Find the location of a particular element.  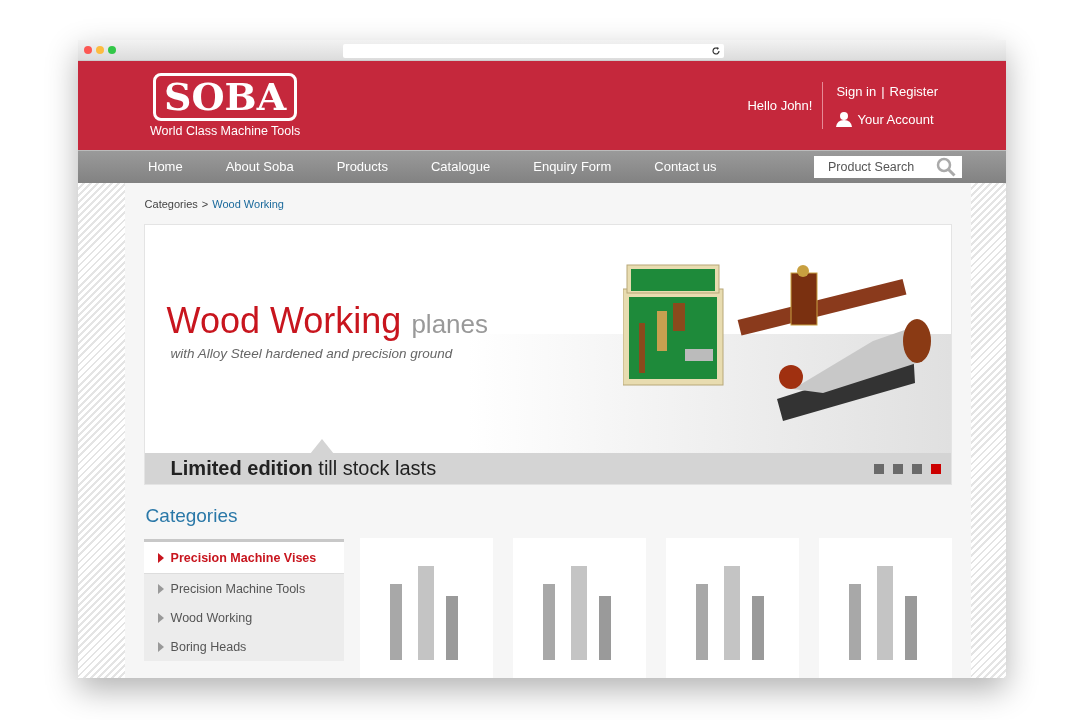

close-dot-icon is located at coordinates (88, 50).